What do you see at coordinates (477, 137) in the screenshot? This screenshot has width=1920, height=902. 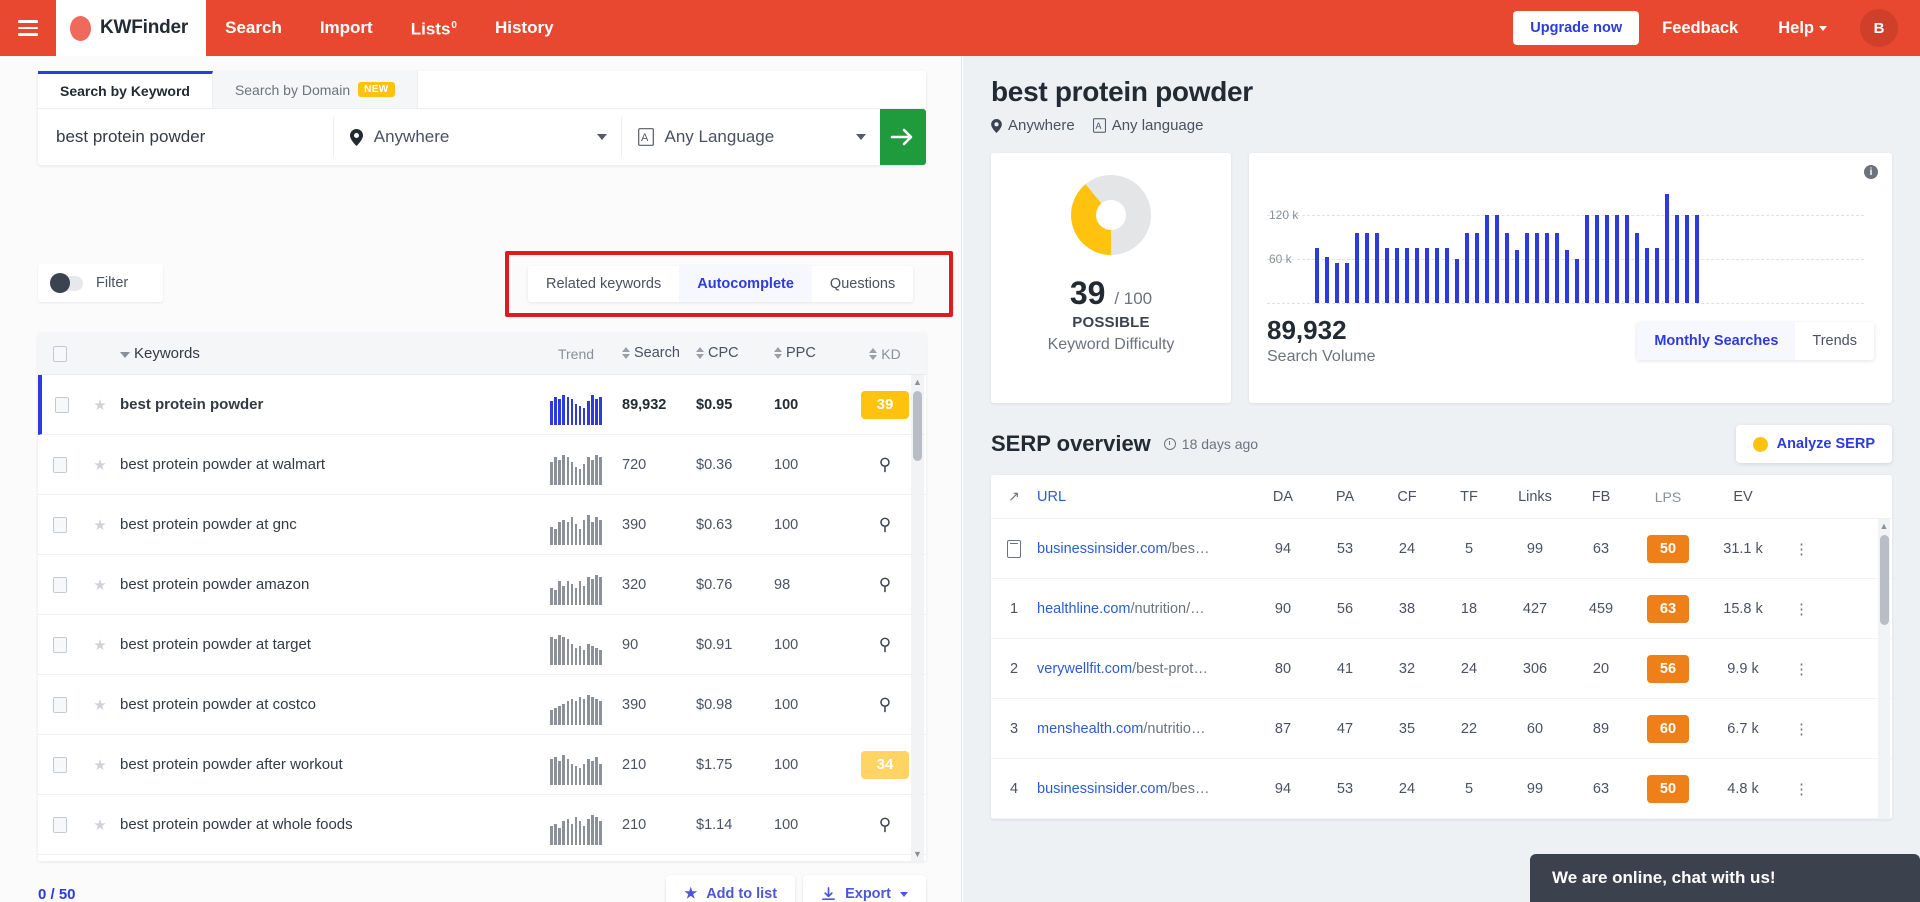 I see `location-select: Anywhere` at bounding box center [477, 137].